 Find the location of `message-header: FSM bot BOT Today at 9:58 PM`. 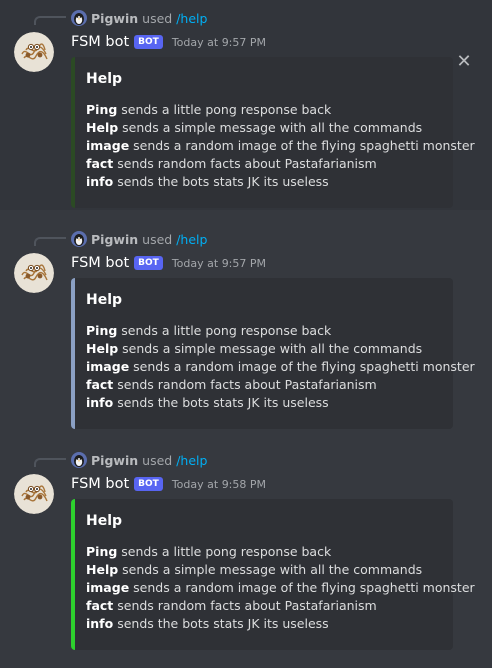

message-header: FSM bot BOT Today at 9:58 PM is located at coordinates (168, 484).